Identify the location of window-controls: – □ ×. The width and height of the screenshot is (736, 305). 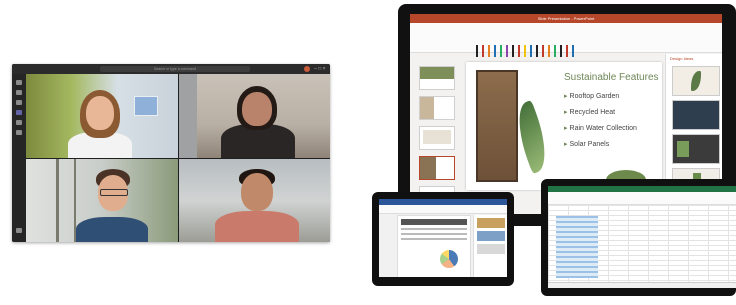
(321, 69).